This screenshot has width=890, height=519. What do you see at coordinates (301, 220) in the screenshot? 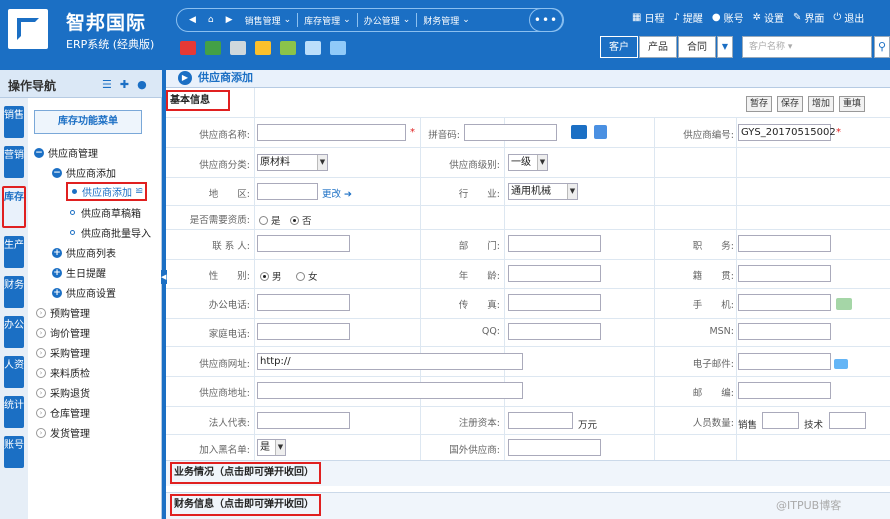
I see `qualification-no-radio: 否` at bounding box center [301, 220].